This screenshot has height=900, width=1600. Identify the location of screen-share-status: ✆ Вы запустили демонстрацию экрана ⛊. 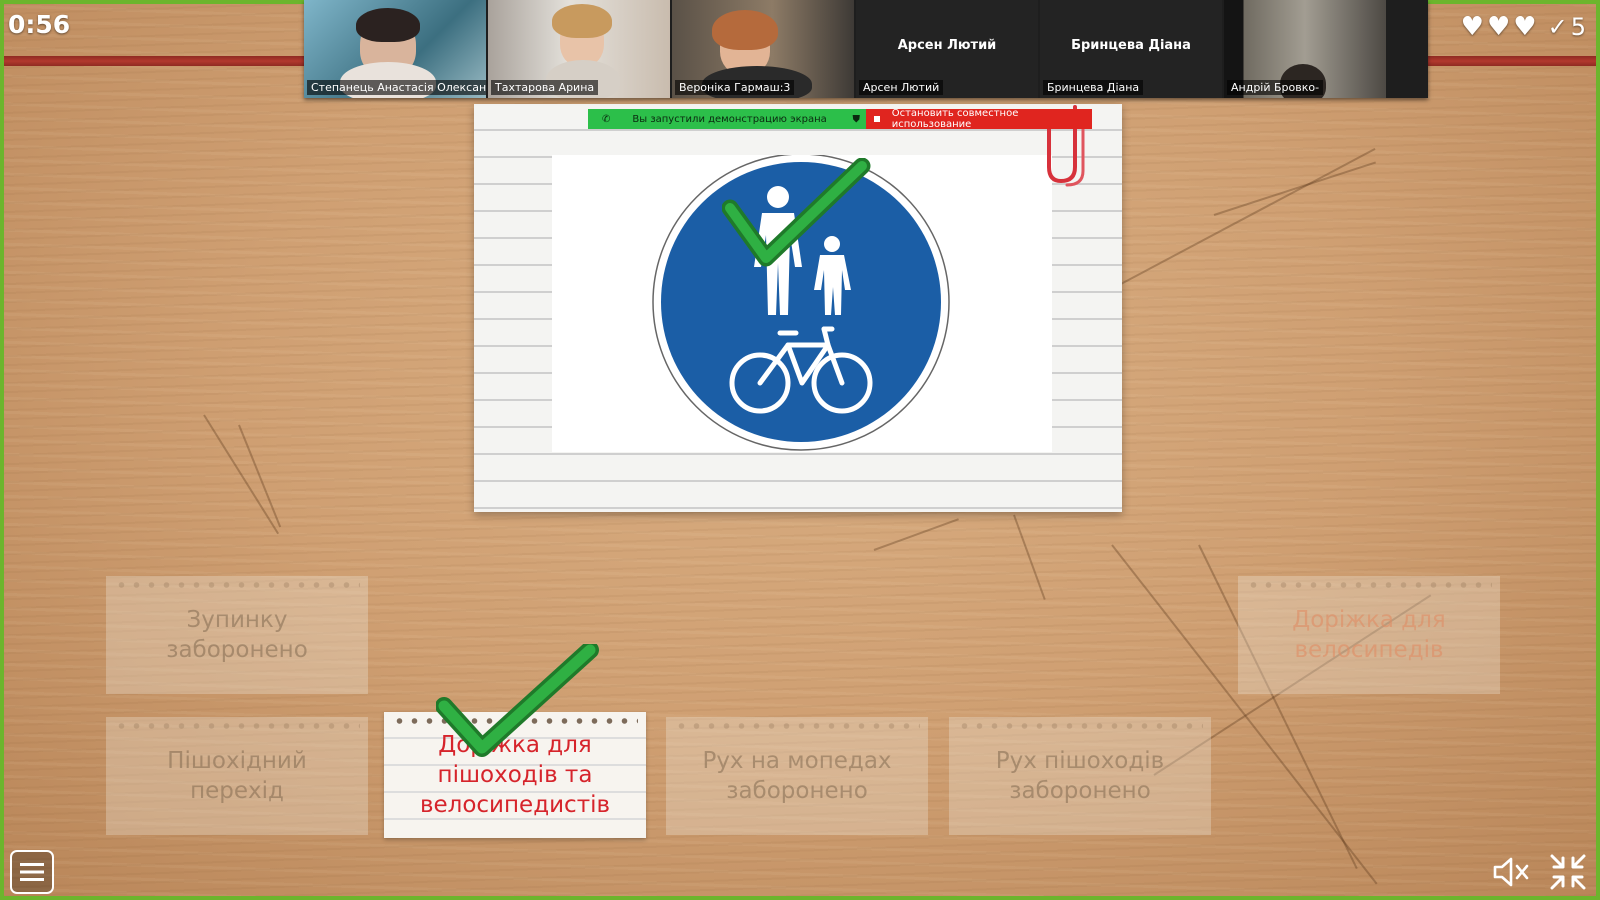
(727, 119).